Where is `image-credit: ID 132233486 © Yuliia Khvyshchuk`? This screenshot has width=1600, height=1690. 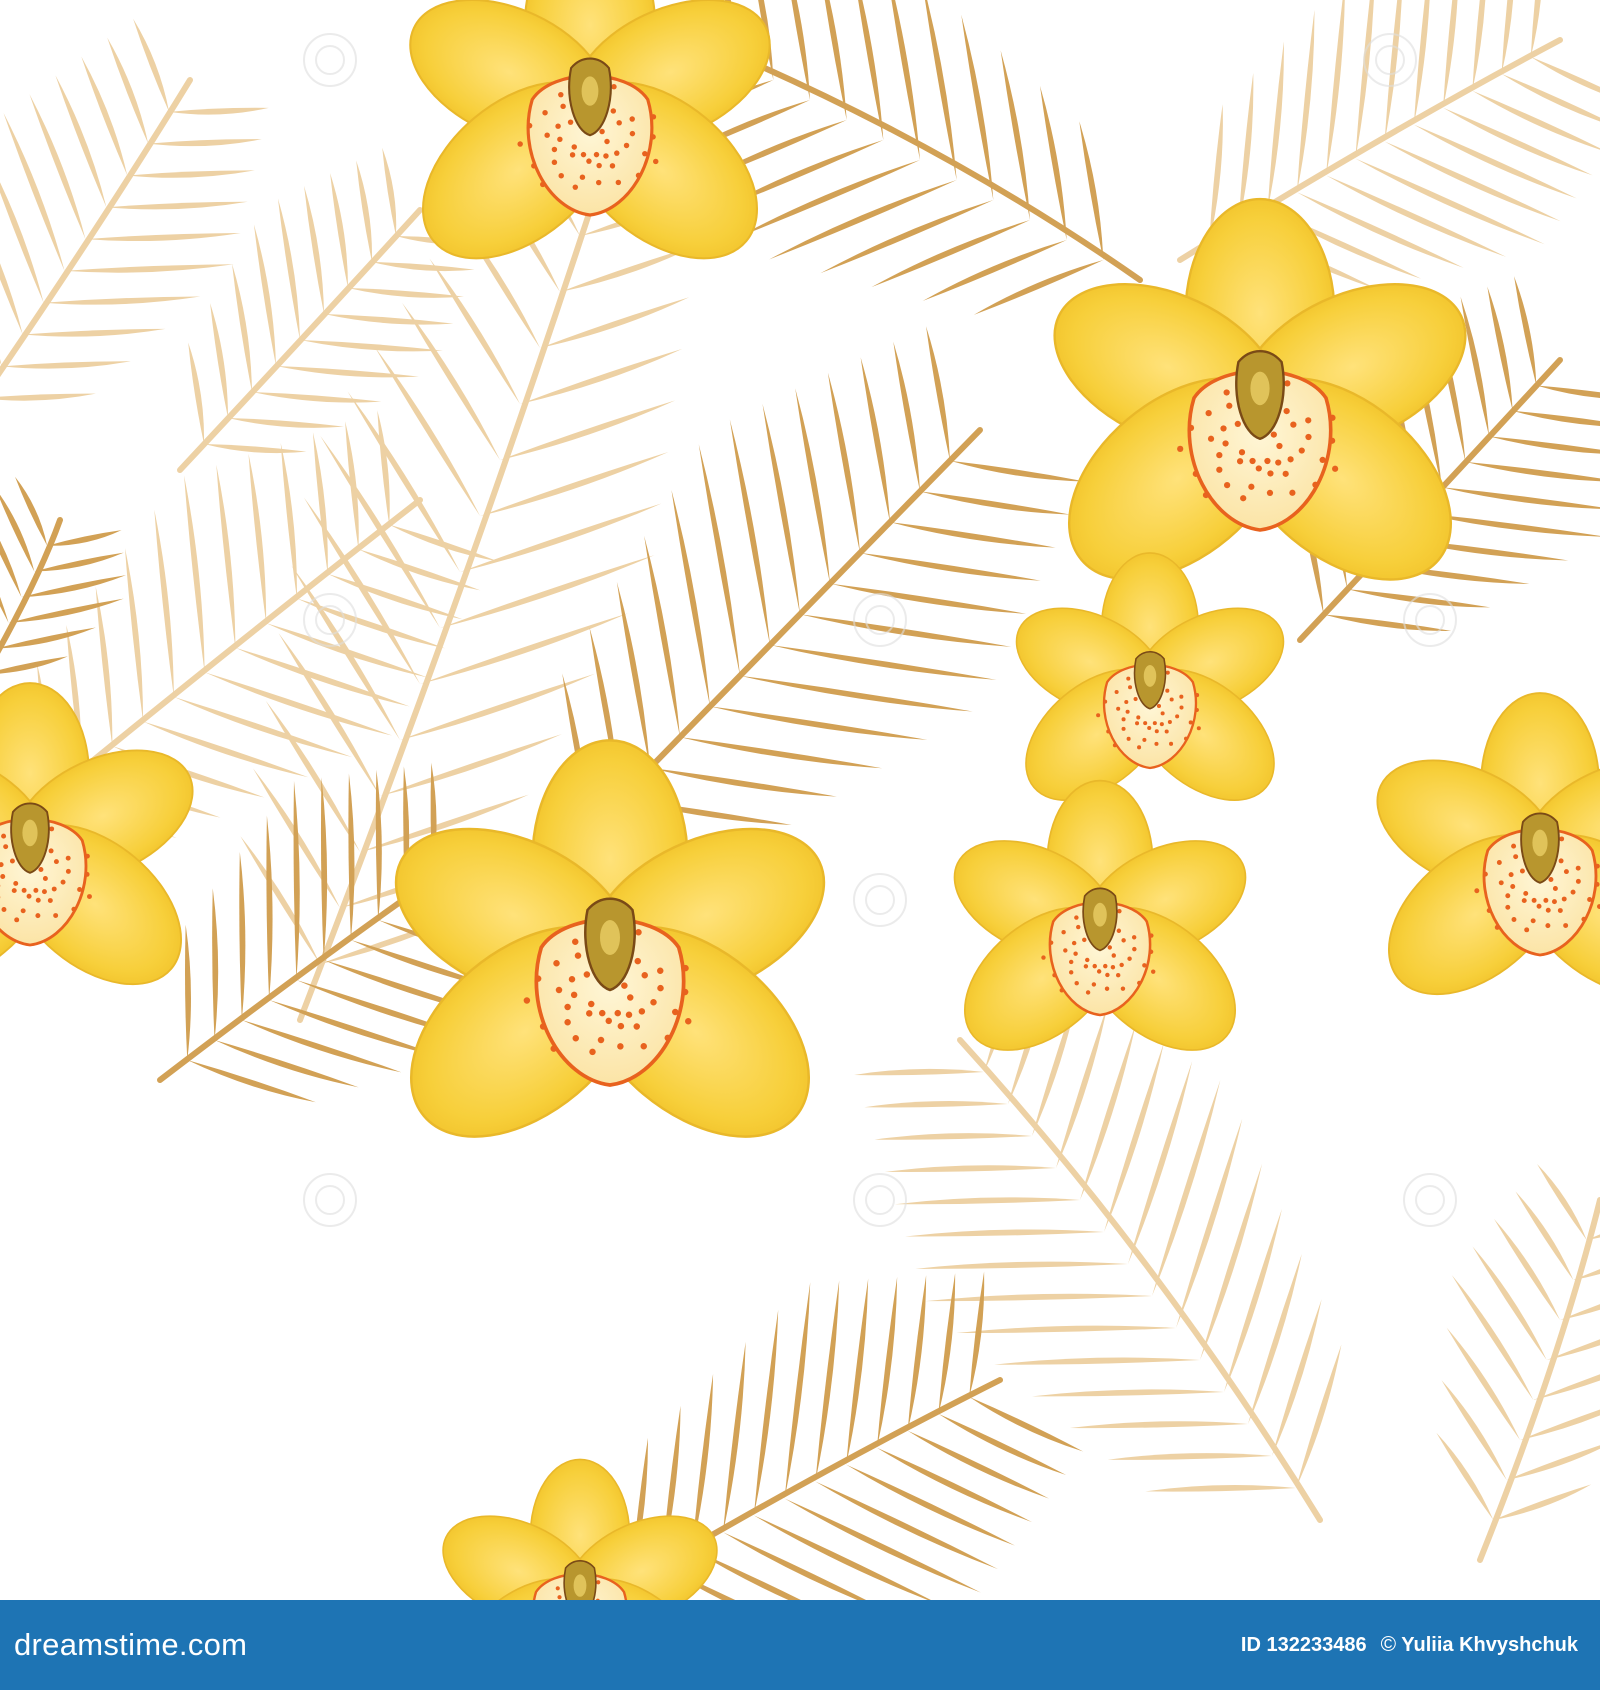
image-credit: ID 132233486 © Yuliia Khvyshchuk is located at coordinates (1409, 1645).